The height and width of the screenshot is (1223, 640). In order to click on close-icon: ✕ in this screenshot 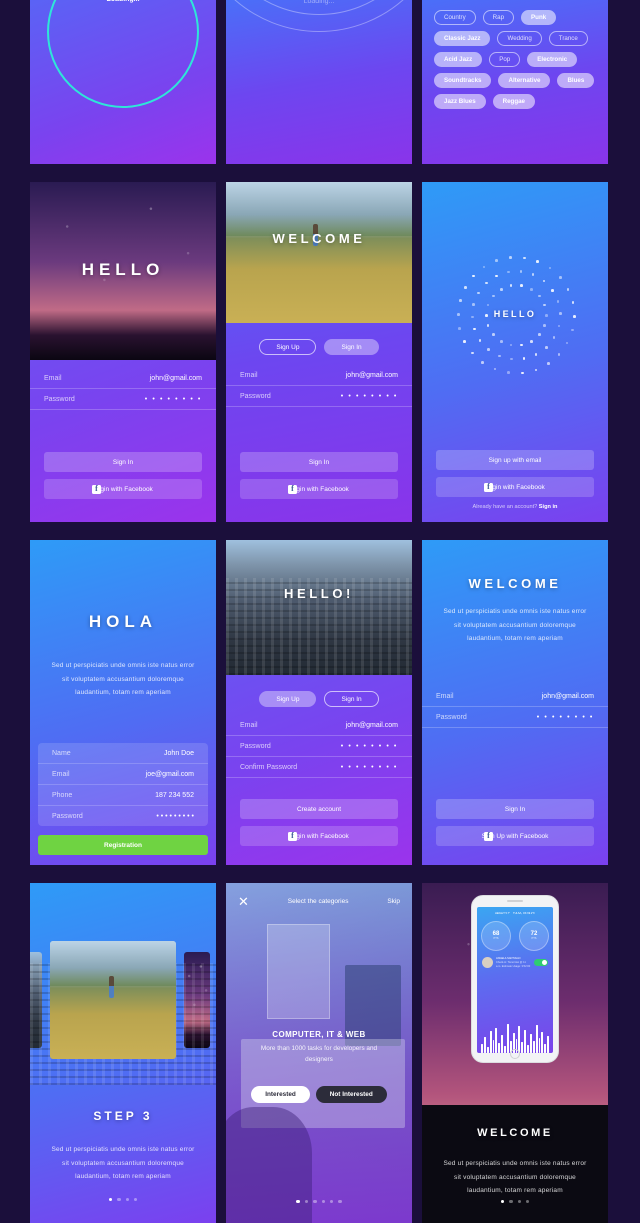, I will do `click(243, 901)`.